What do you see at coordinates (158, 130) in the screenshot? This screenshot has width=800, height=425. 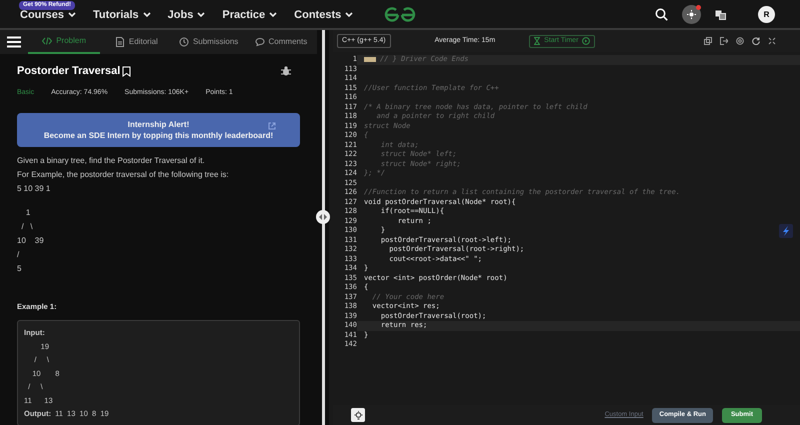 I see `internship-banner: Internship Alert! Become an SDE Intern by topping this monthly leaderboard!` at bounding box center [158, 130].